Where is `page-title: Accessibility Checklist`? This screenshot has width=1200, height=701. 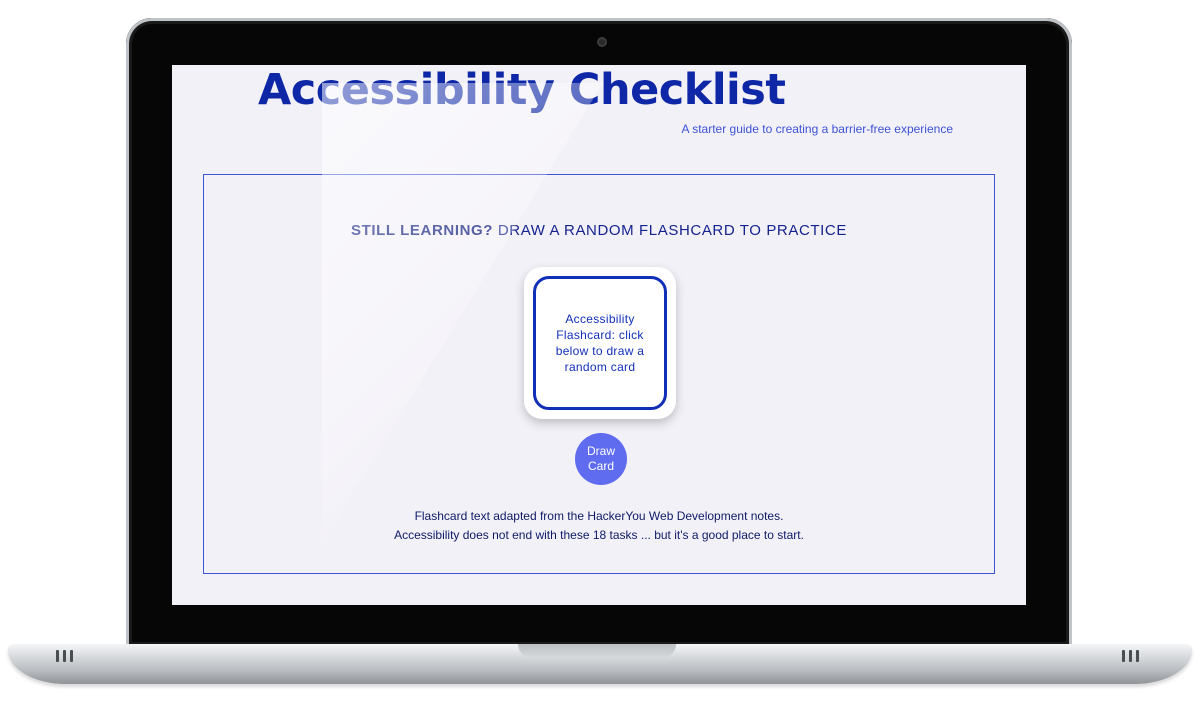 page-title: Accessibility Checklist is located at coordinates (522, 90).